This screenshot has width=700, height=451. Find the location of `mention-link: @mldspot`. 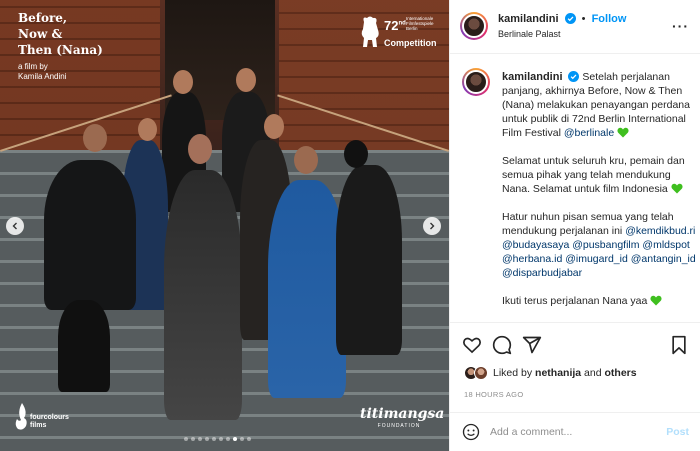

mention-link: @mldspot is located at coordinates (665, 245).